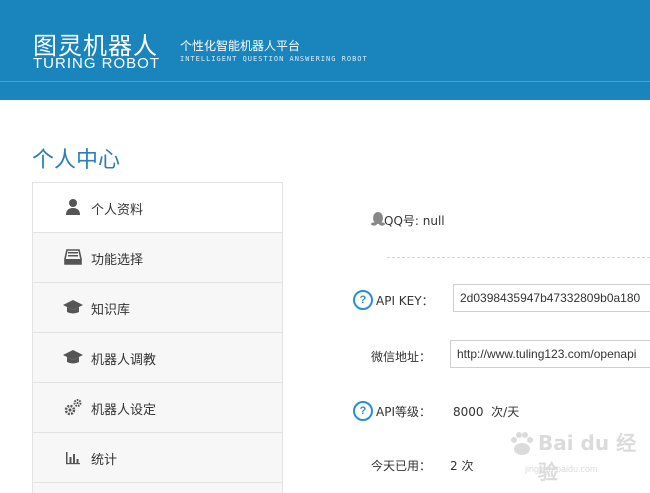 This screenshot has width=650, height=493. I want to click on sidebar-item-statistics: 统计, so click(157, 458).